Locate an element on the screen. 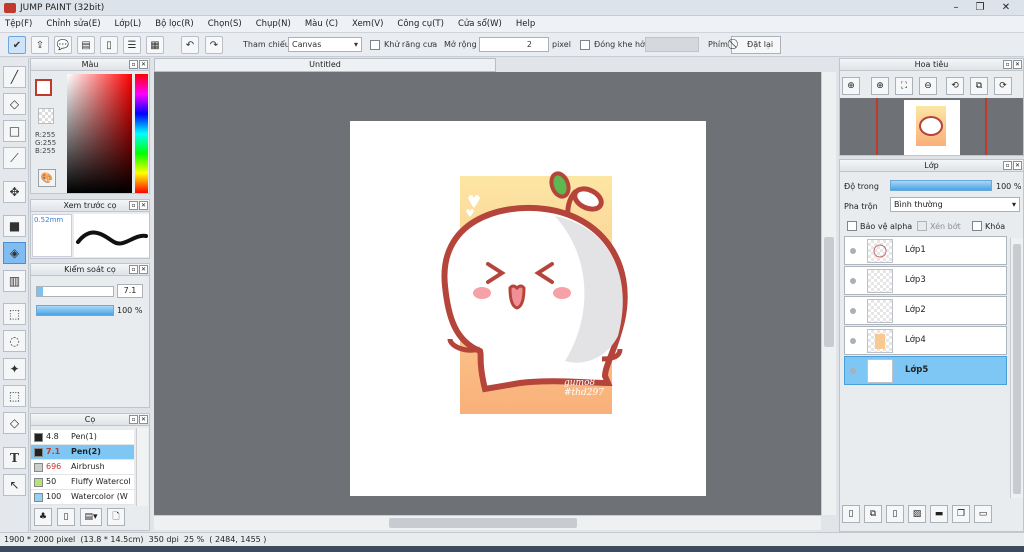 The width and height of the screenshot is (1024, 552). brush-opacity-slider is located at coordinates (75, 310).